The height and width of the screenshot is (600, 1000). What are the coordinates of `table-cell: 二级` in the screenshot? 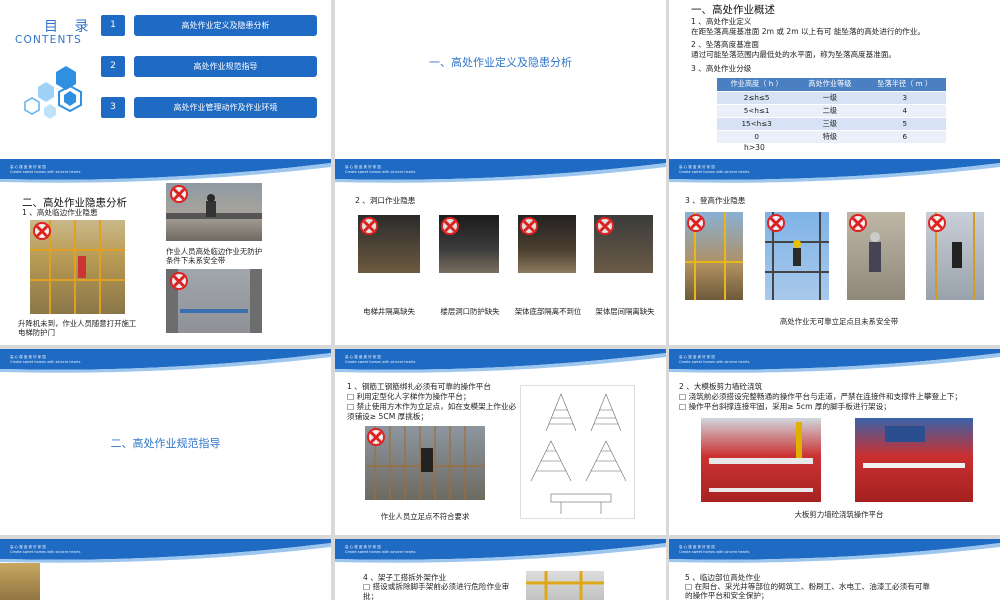 It's located at (830, 110).